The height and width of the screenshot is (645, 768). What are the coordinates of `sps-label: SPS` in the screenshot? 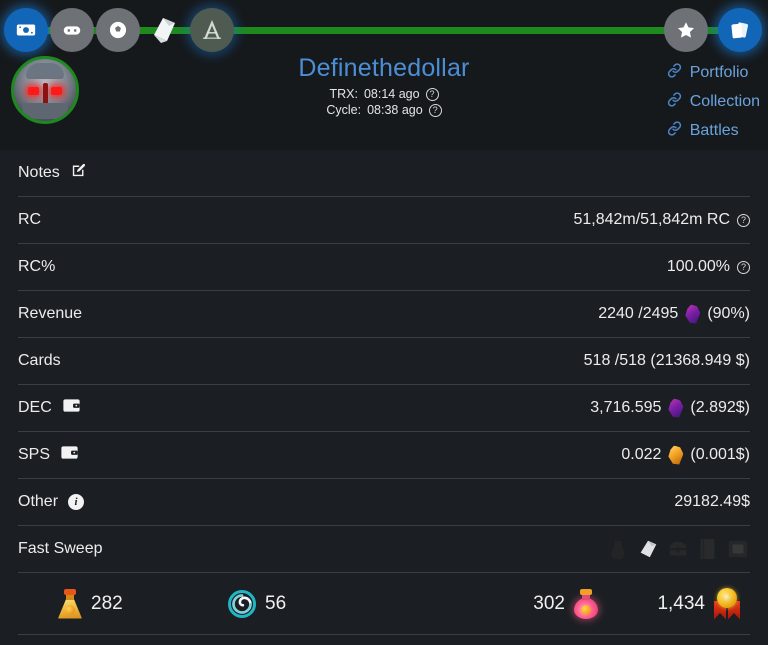 It's located at (34, 454).